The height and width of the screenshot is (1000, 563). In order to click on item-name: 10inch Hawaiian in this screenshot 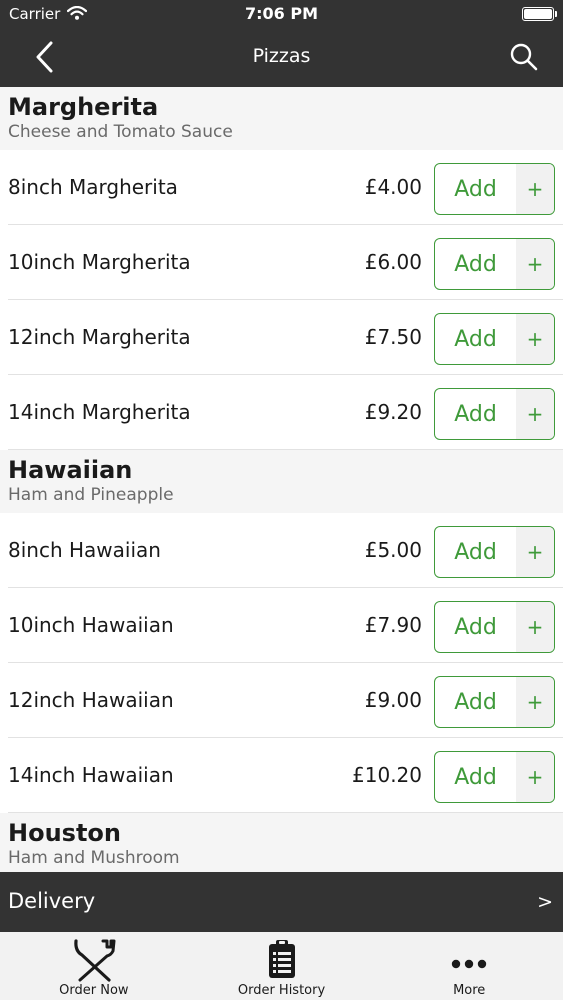, I will do `click(91, 625)`.